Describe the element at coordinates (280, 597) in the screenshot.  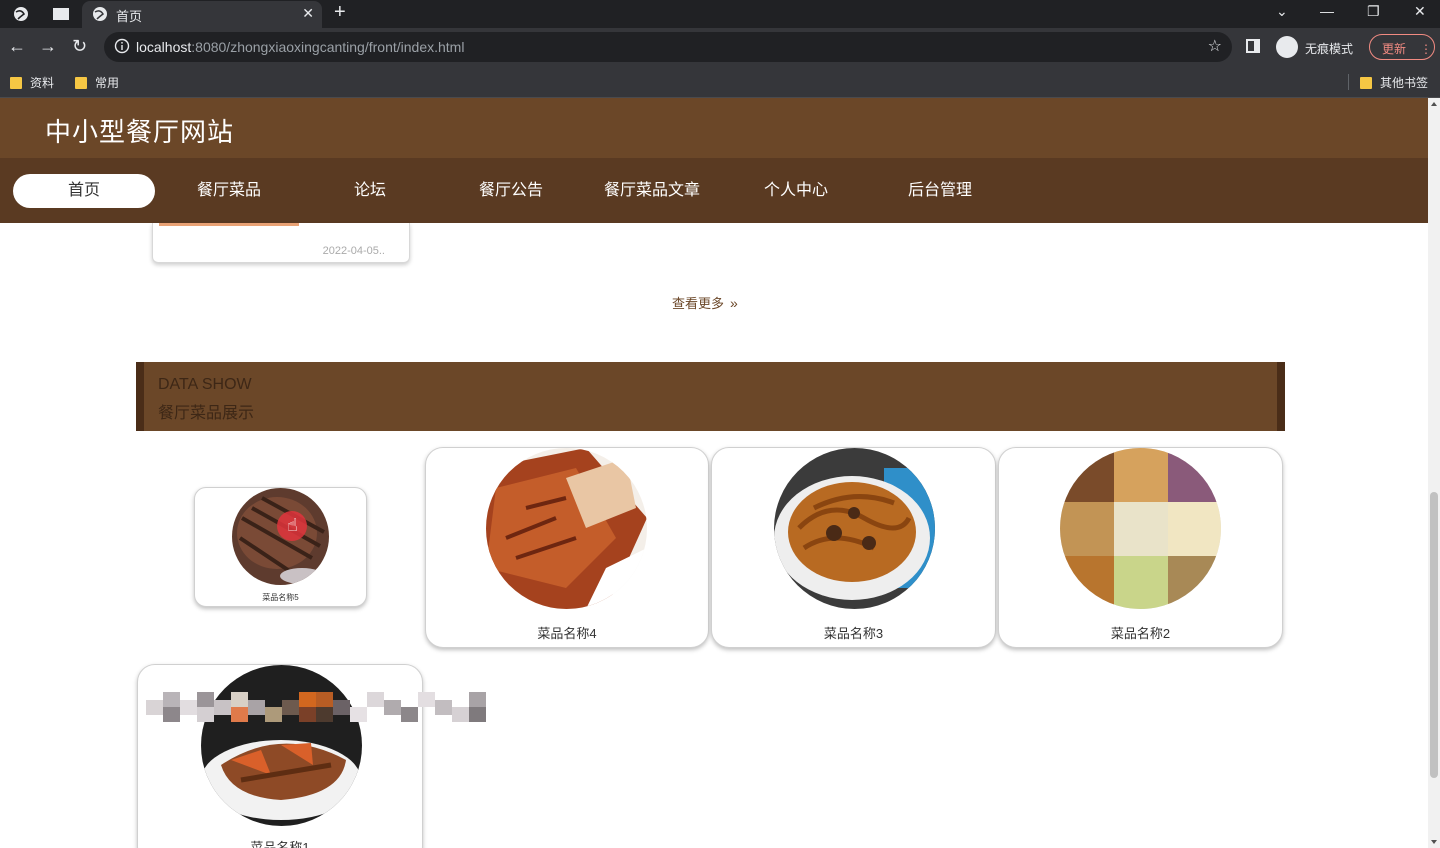
I see `dish-name: 菜品名称5` at that location.